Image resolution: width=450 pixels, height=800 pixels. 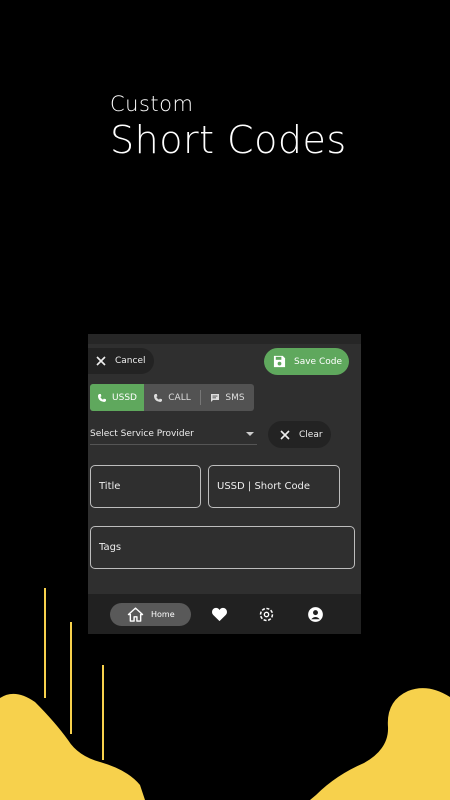 What do you see at coordinates (315, 614) in the screenshot?
I see `user-icon` at bounding box center [315, 614].